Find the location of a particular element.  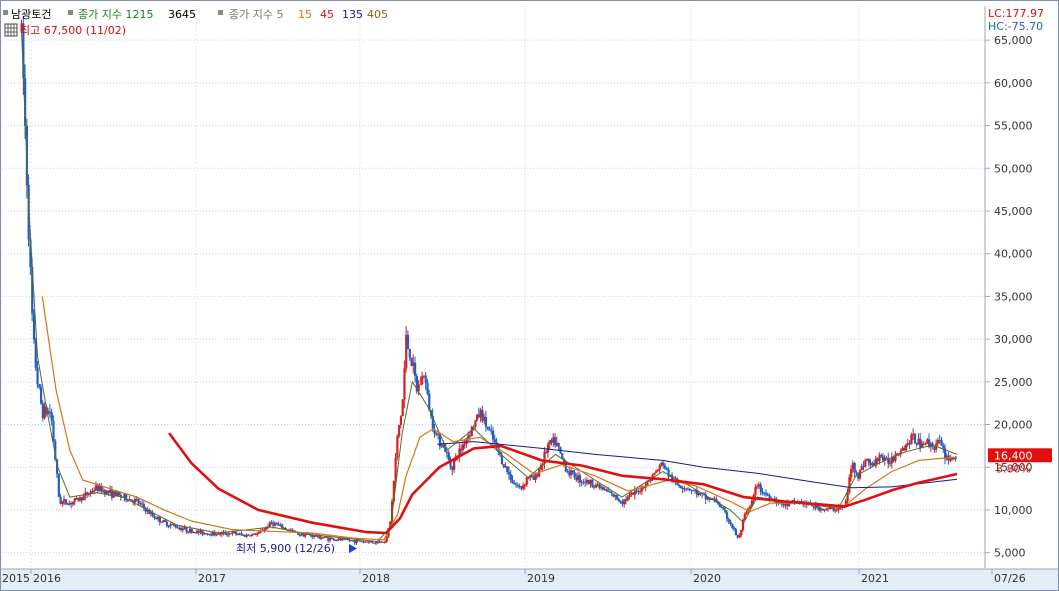

volume-index-value: 3645 is located at coordinates (182, 14).